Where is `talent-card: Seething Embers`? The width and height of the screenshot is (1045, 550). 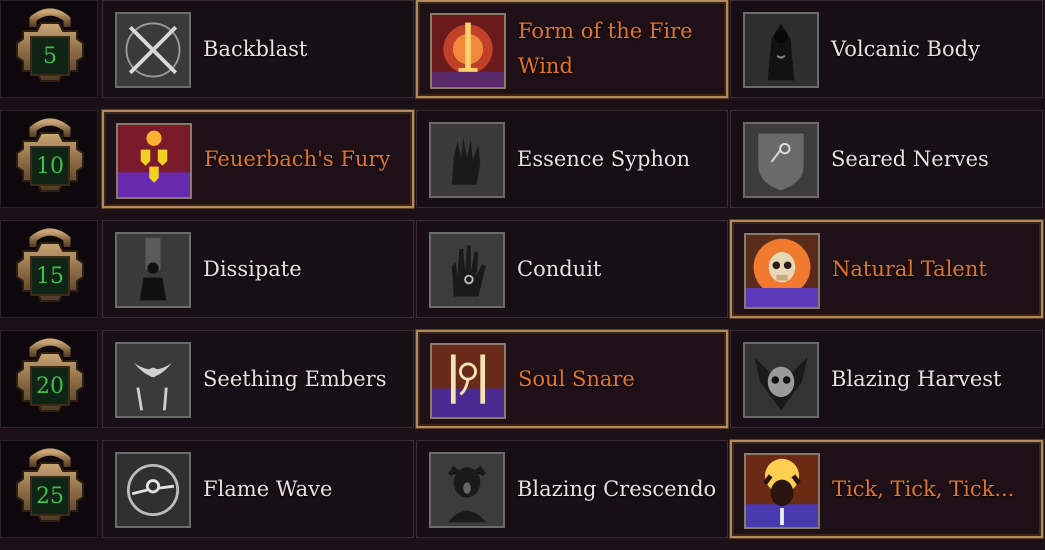 talent-card: Seething Embers is located at coordinates (258, 379).